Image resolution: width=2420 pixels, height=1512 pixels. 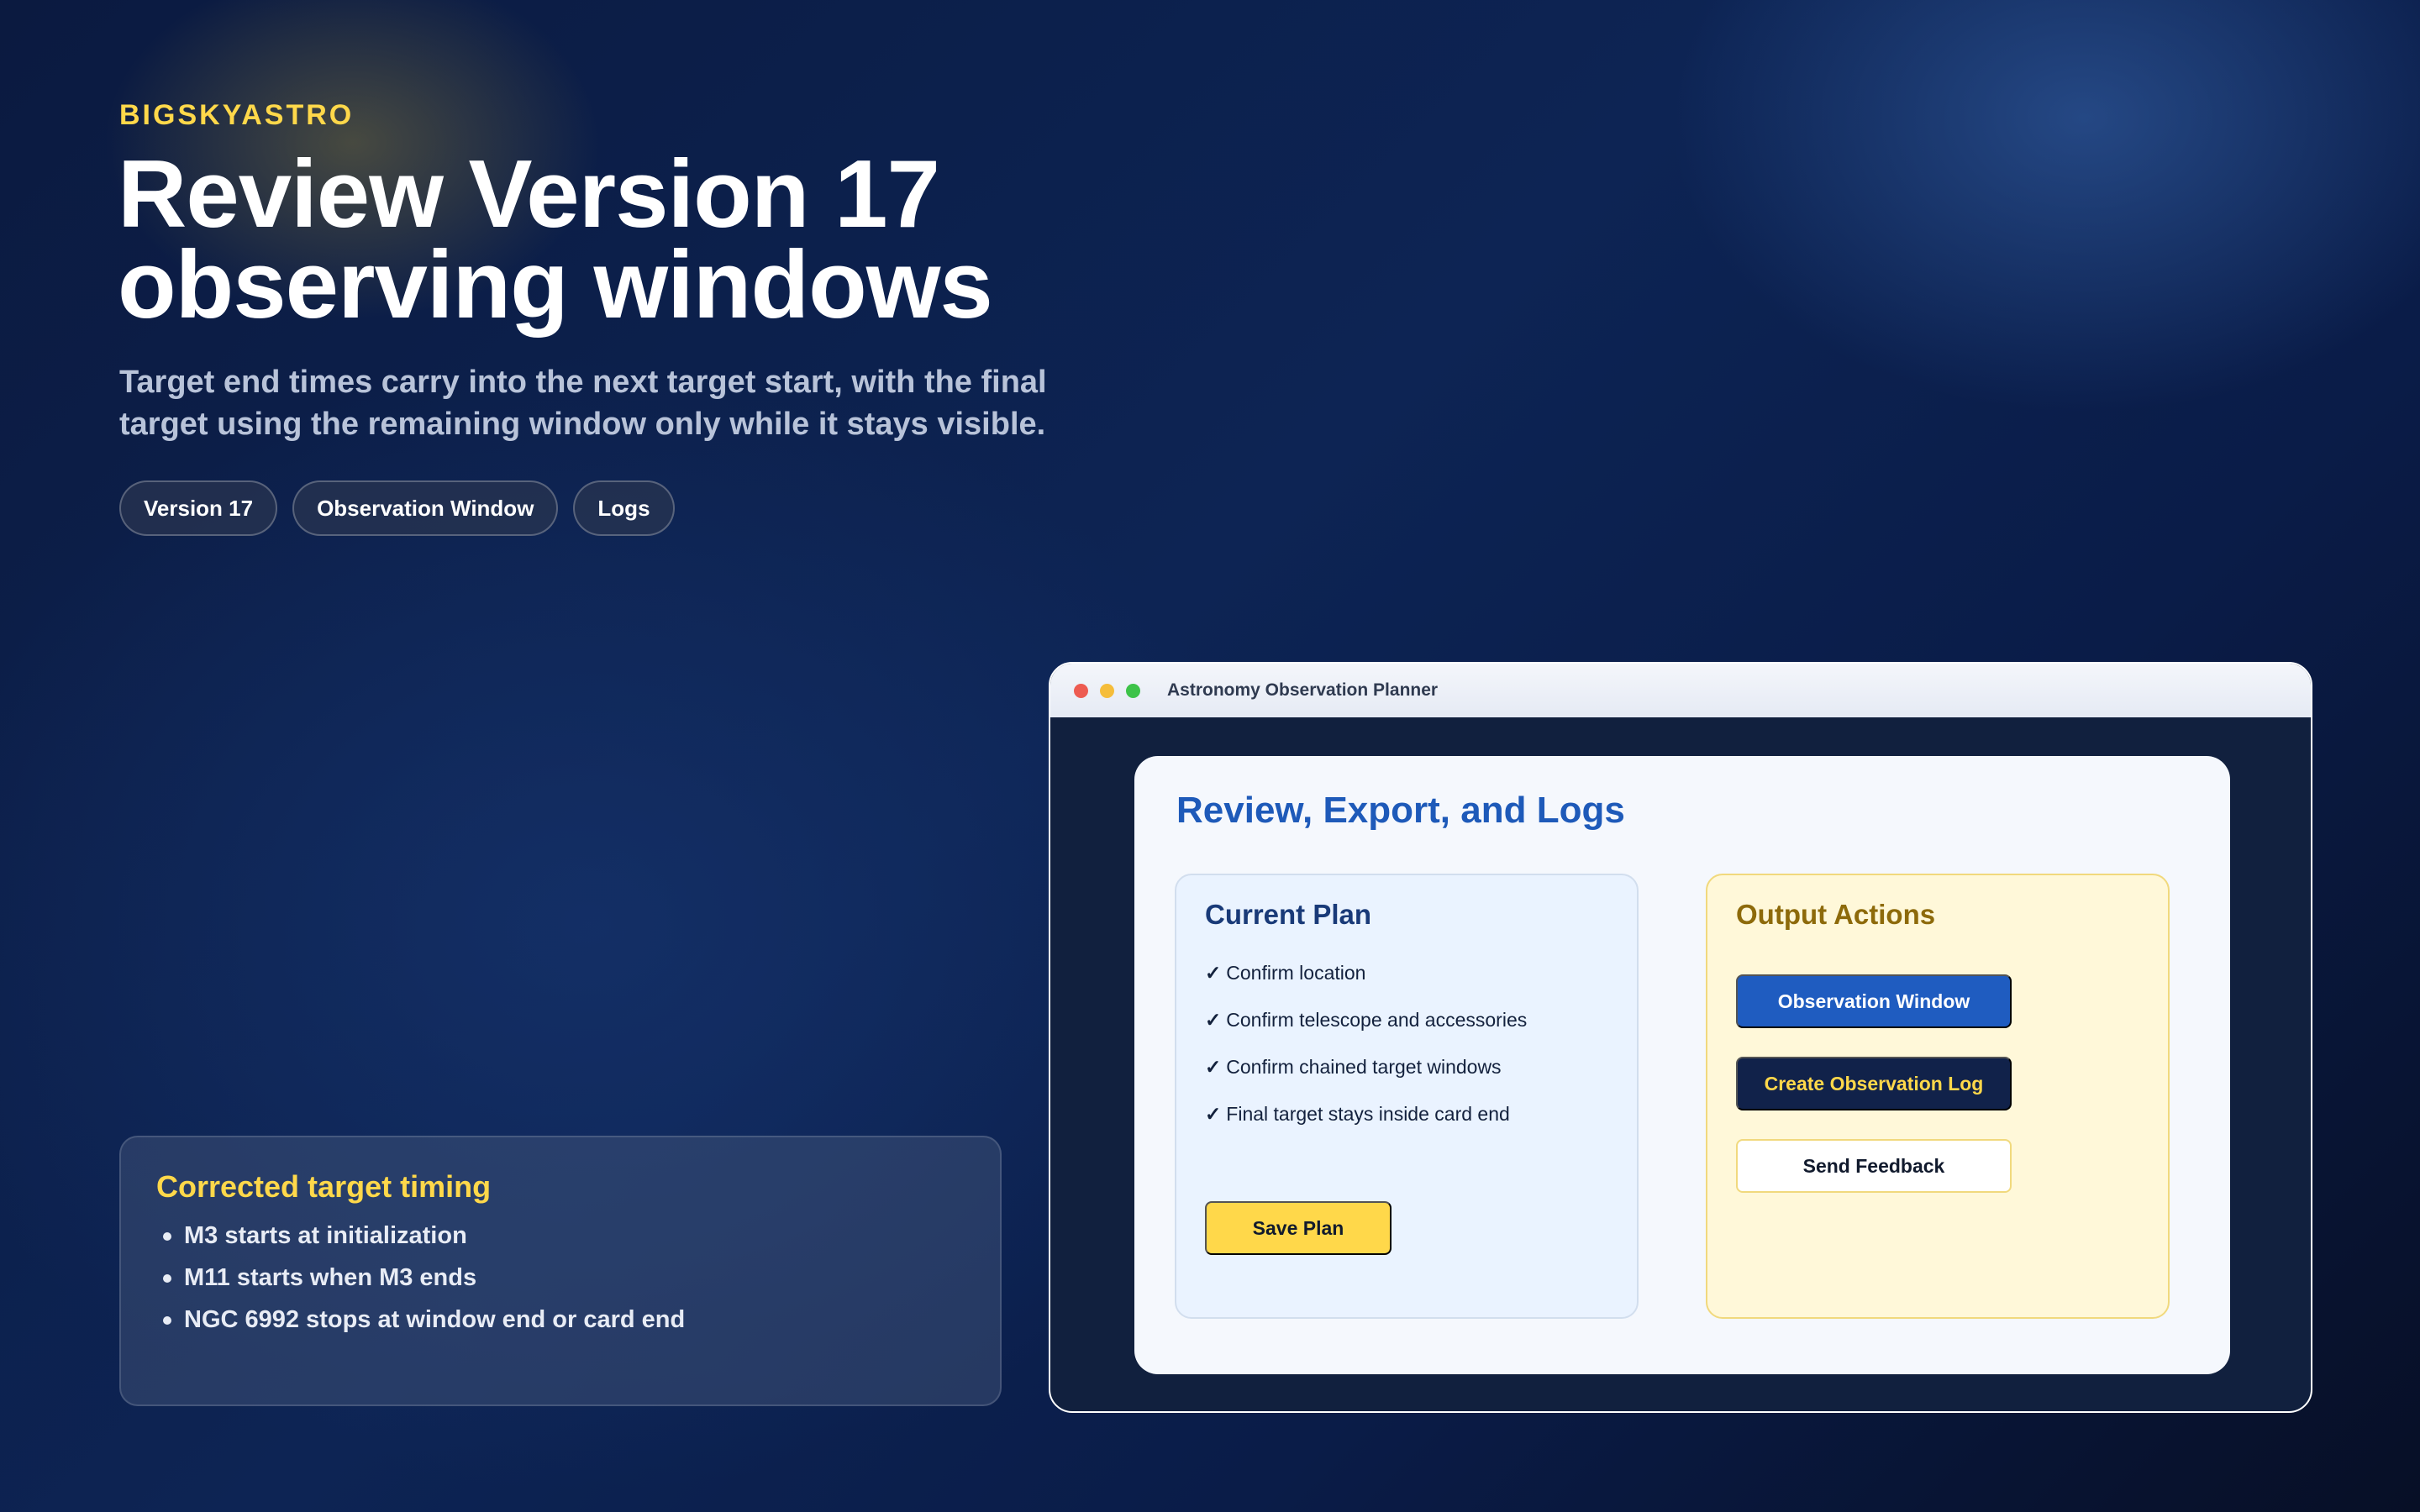 What do you see at coordinates (1303, 690) in the screenshot?
I see `window-title: Astronomy Observation Planner` at bounding box center [1303, 690].